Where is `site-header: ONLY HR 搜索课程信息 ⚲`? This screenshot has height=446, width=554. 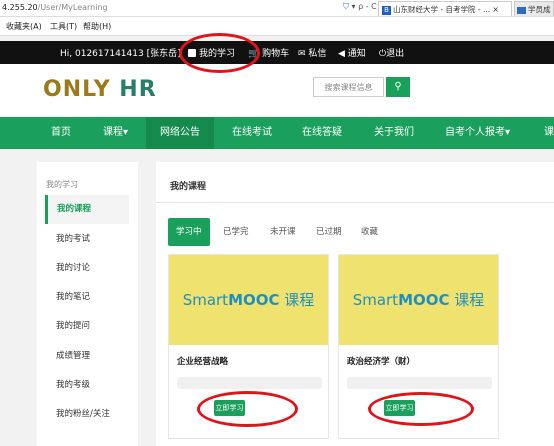 site-header: ONLY HR 搜索课程信息 ⚲ is located at coordinates (277, 90).